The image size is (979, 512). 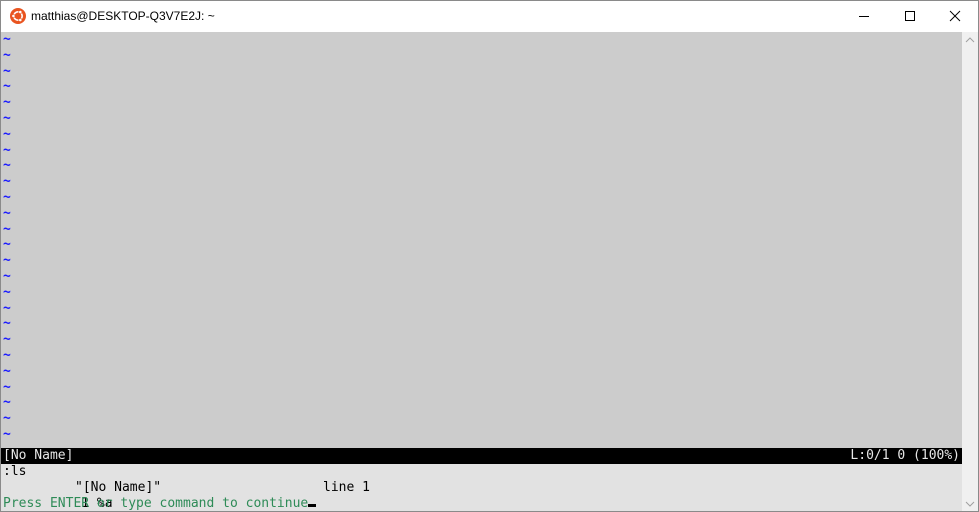 I want to click on empty-line-markers: ~ ~ ~ ~ ~ ~ ~ ~ ~ ~ ~ ~ ~ ~ ~ ~ ~ ~ ~ ~ ~ ~ ~ ~ ~ ~, so click(x=13, y=237).